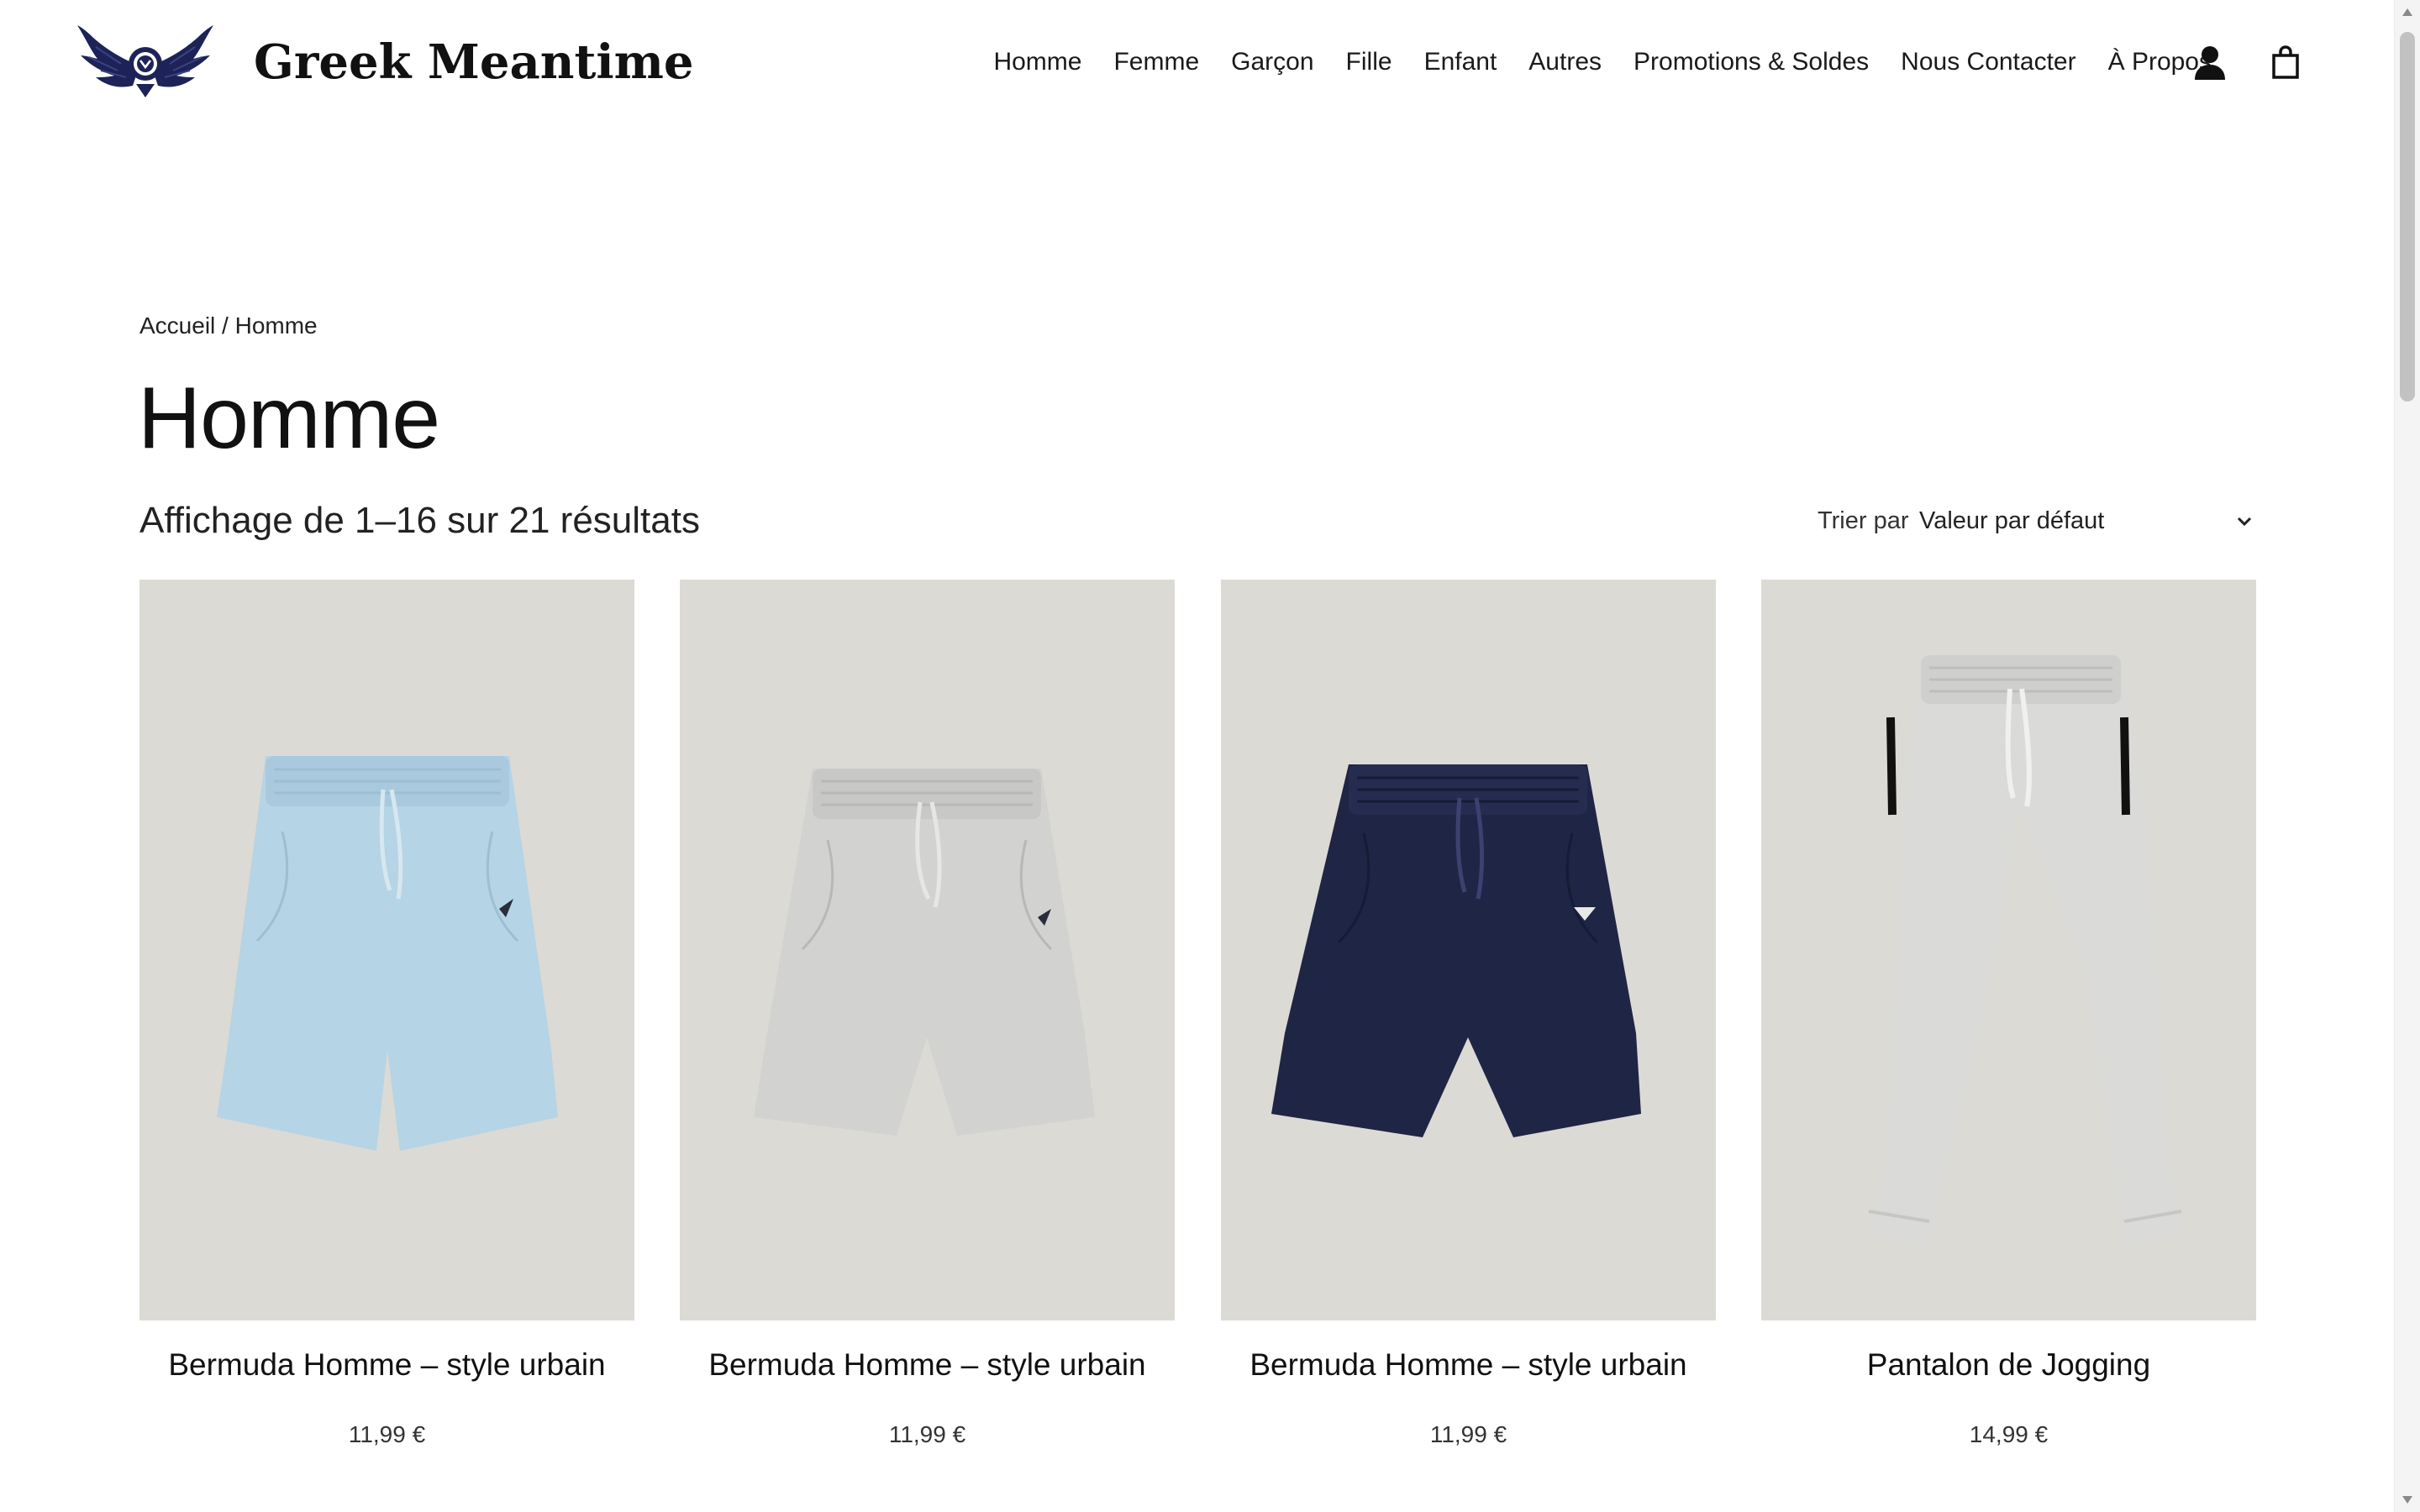 The height and width of the screenshot is (1512, 2420). I want to click on nav-item-contact: Nous Contacter, so click(1988, 62).